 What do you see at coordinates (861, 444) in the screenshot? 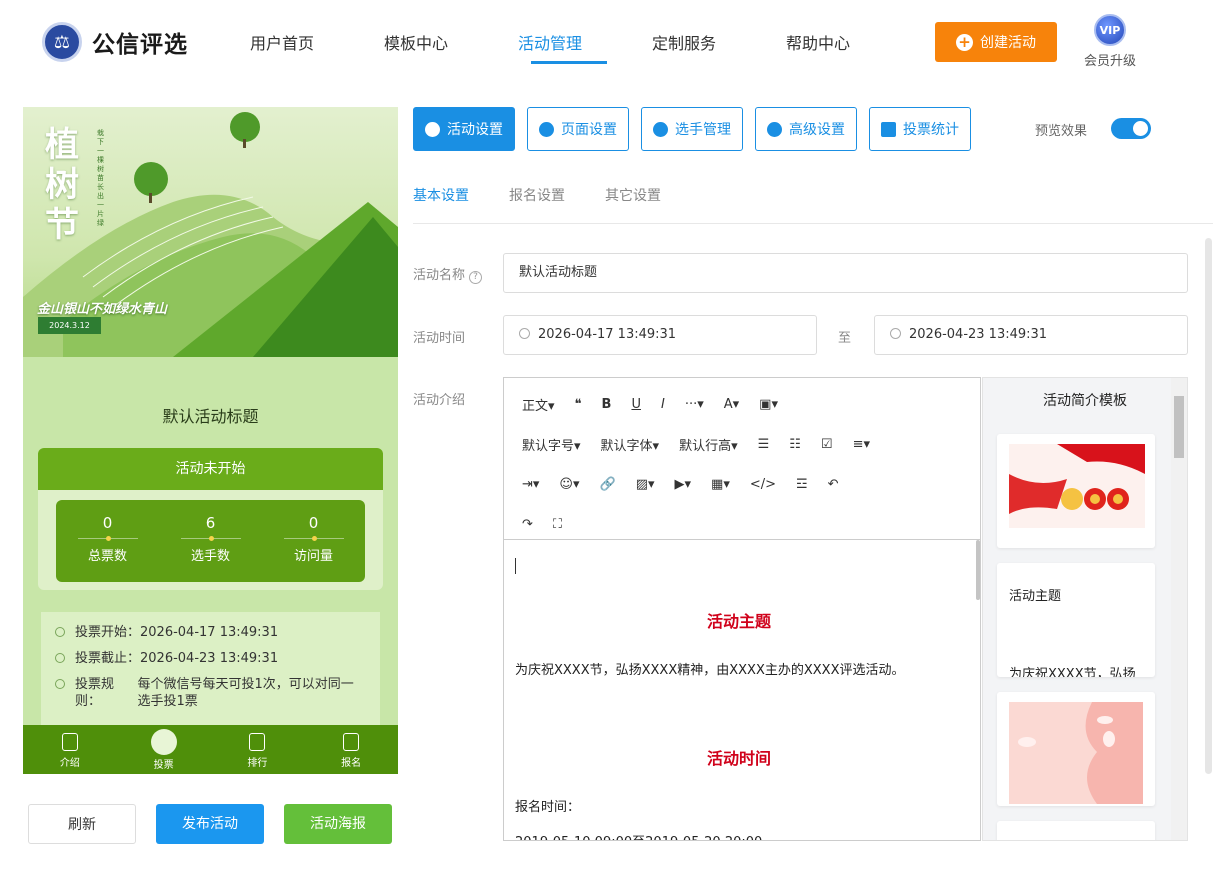
I see `align-icon: ≡▾` at bounding box center [861, 444].